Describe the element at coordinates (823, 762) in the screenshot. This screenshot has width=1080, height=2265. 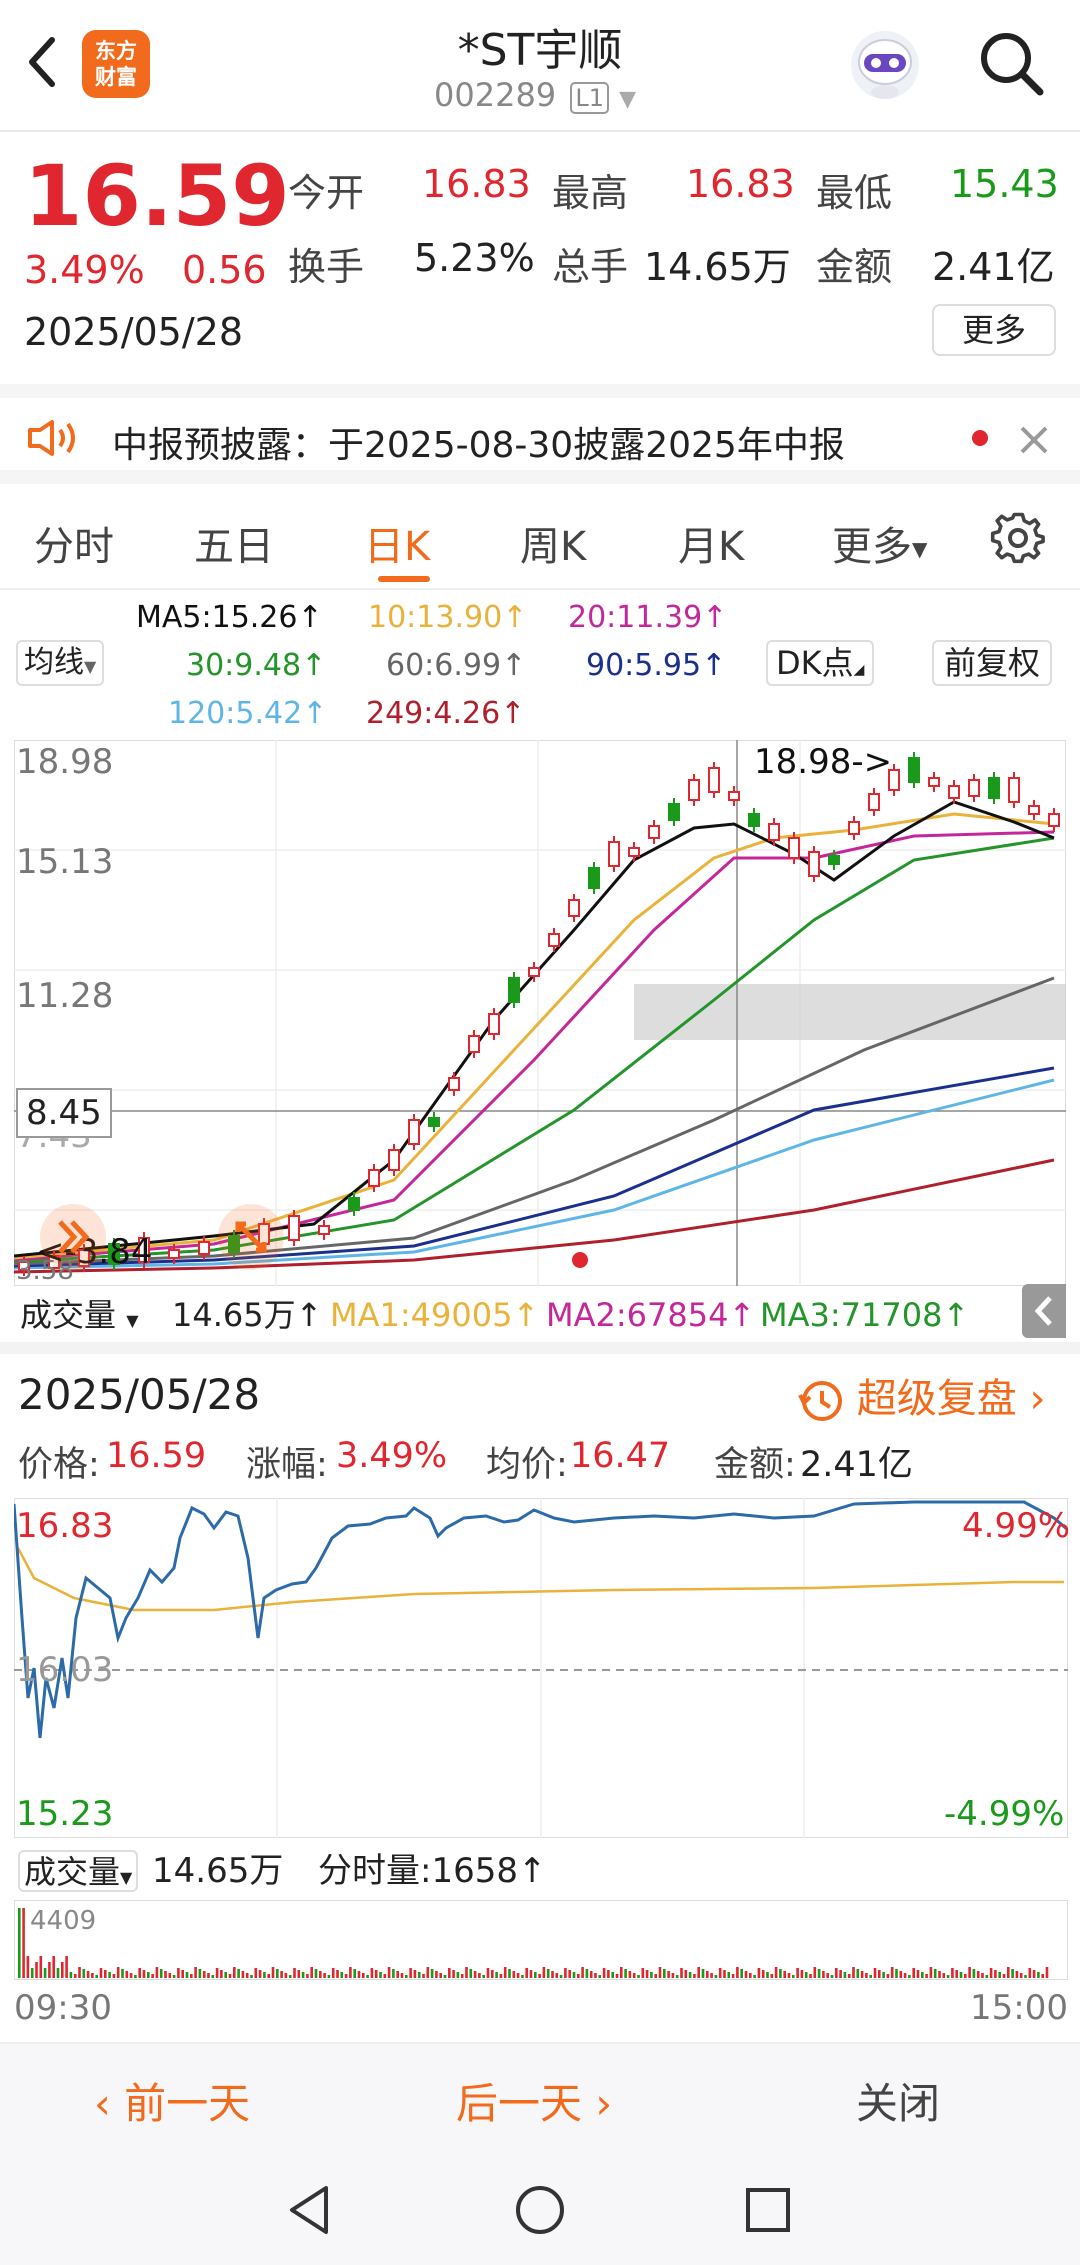
I see `kline-max-annotation: 18.98->` at that location.